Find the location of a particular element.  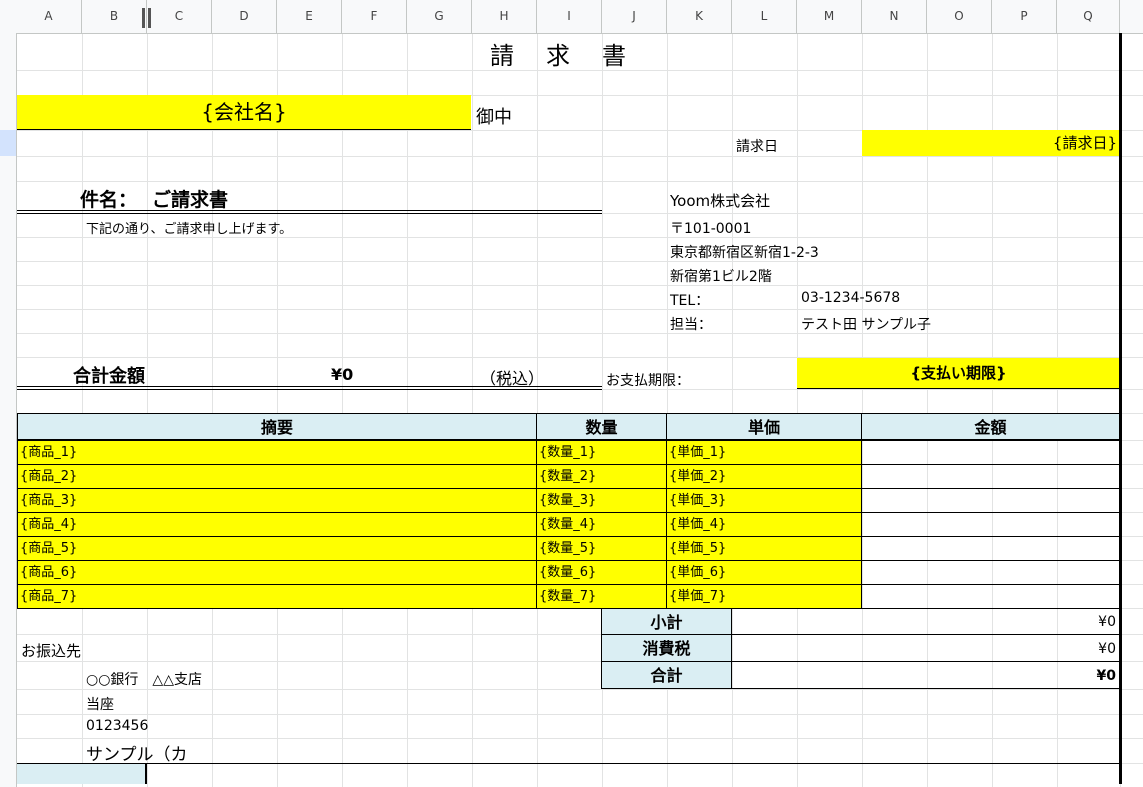

company-name-cell: {会社名} is located at coordinates (244, 112).